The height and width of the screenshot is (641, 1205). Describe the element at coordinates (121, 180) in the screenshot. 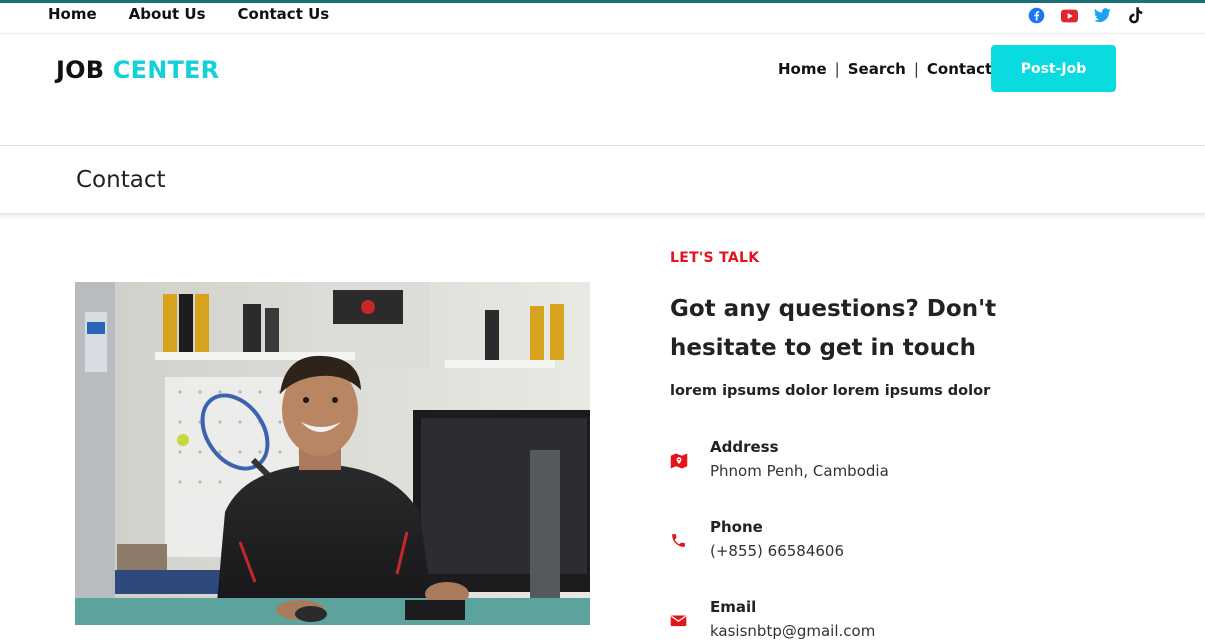

I see `page-title: Contact` at that location.